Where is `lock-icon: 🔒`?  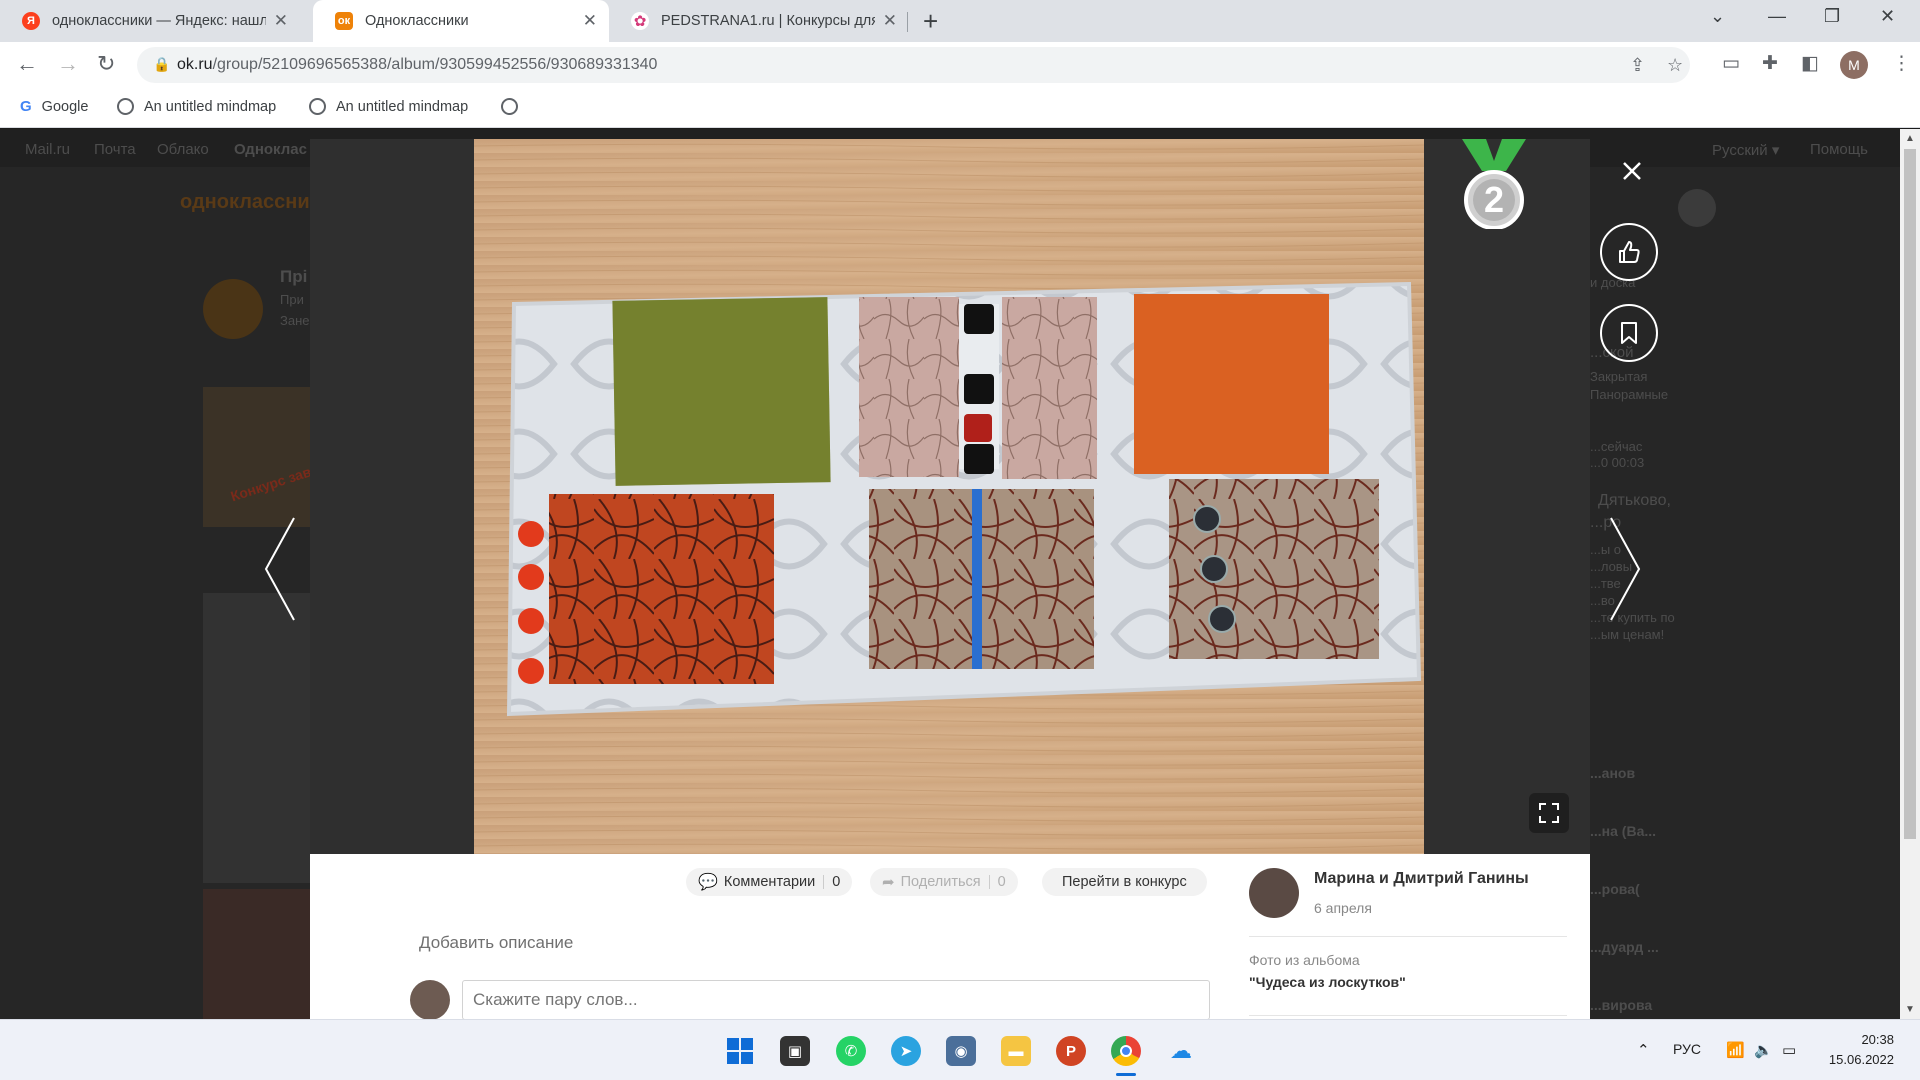 lock-icon: 🔒 is located at coordinates (161, 64).